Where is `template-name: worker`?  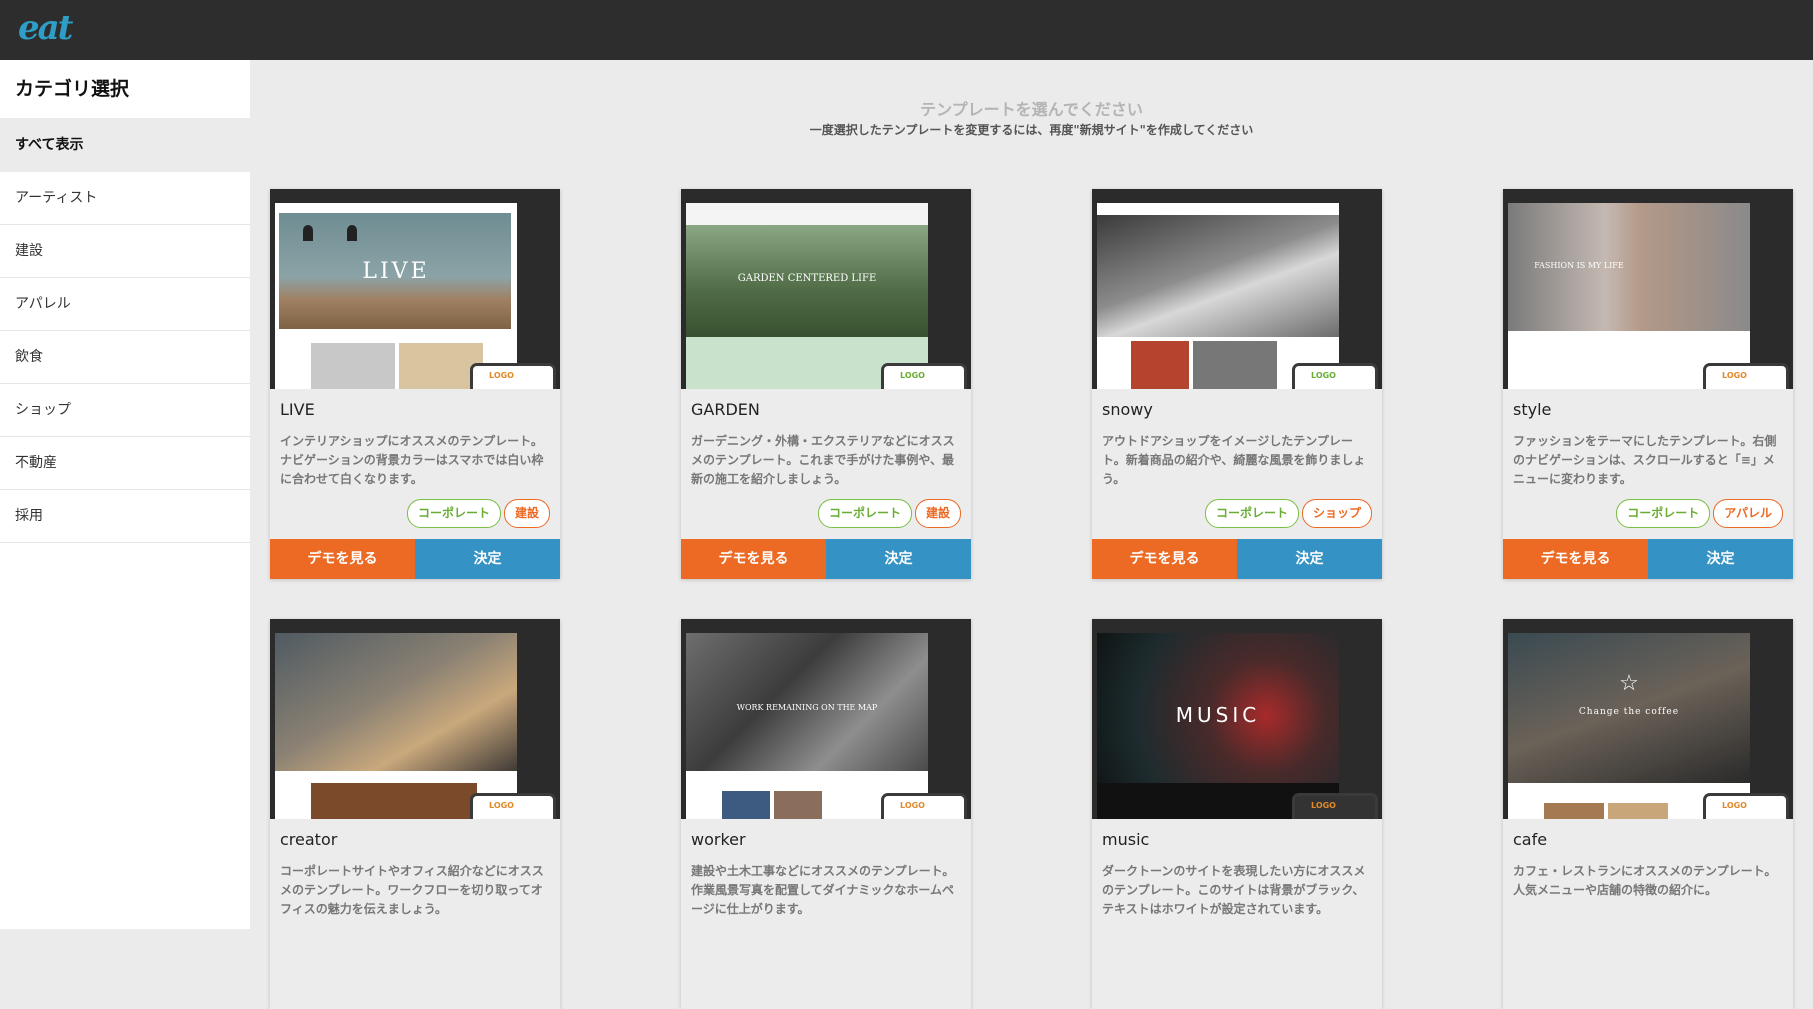
template-name: worker is located at coordinates (718, 839).